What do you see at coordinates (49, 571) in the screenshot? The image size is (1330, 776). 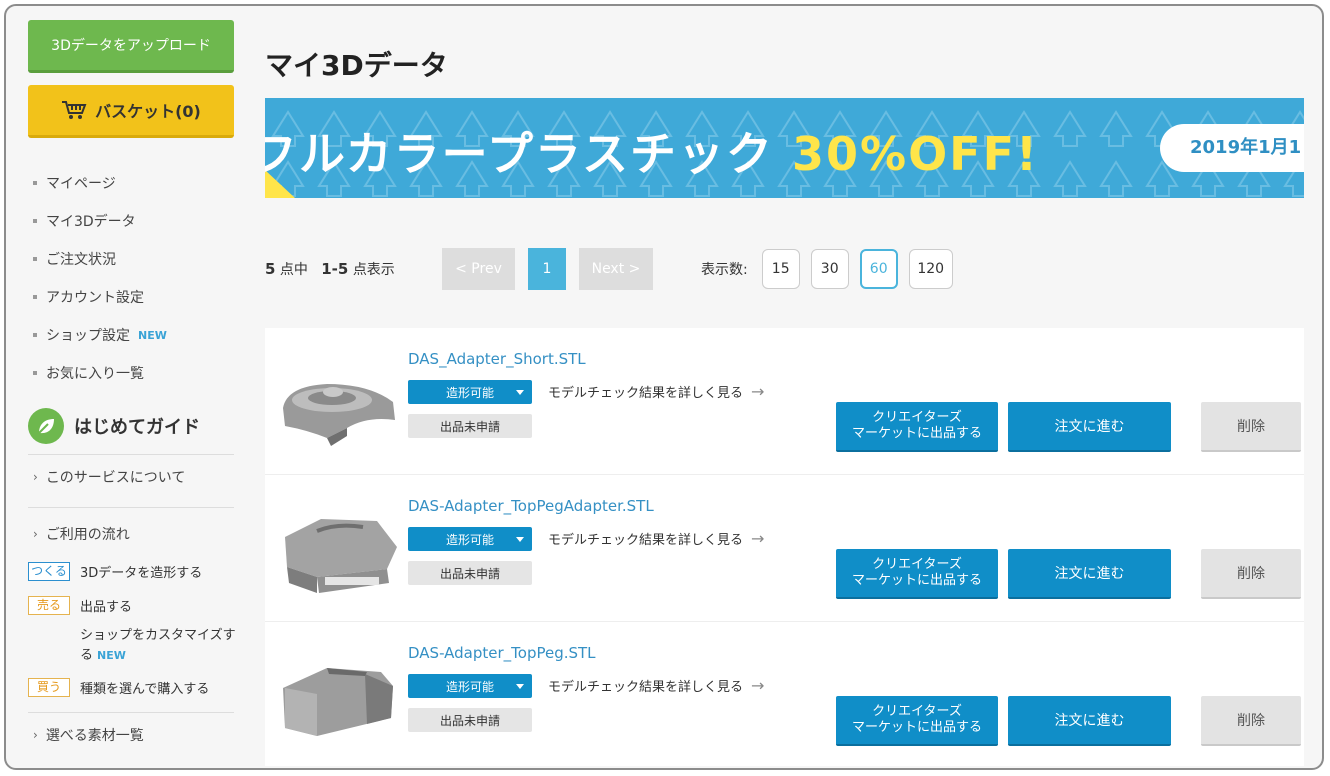 I see `make-tag: つくる` at bounding box center [49, 571].